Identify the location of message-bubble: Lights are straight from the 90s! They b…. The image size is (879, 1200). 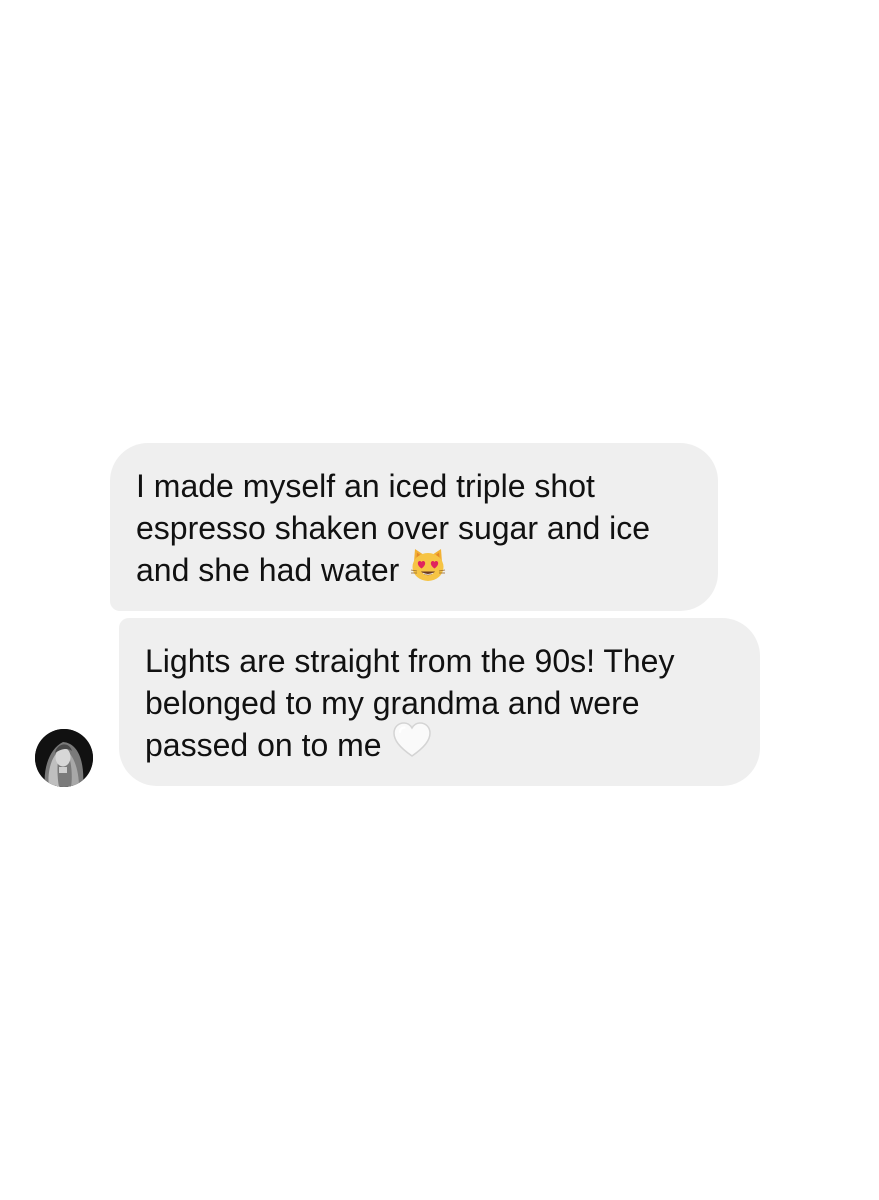
(439, 702).